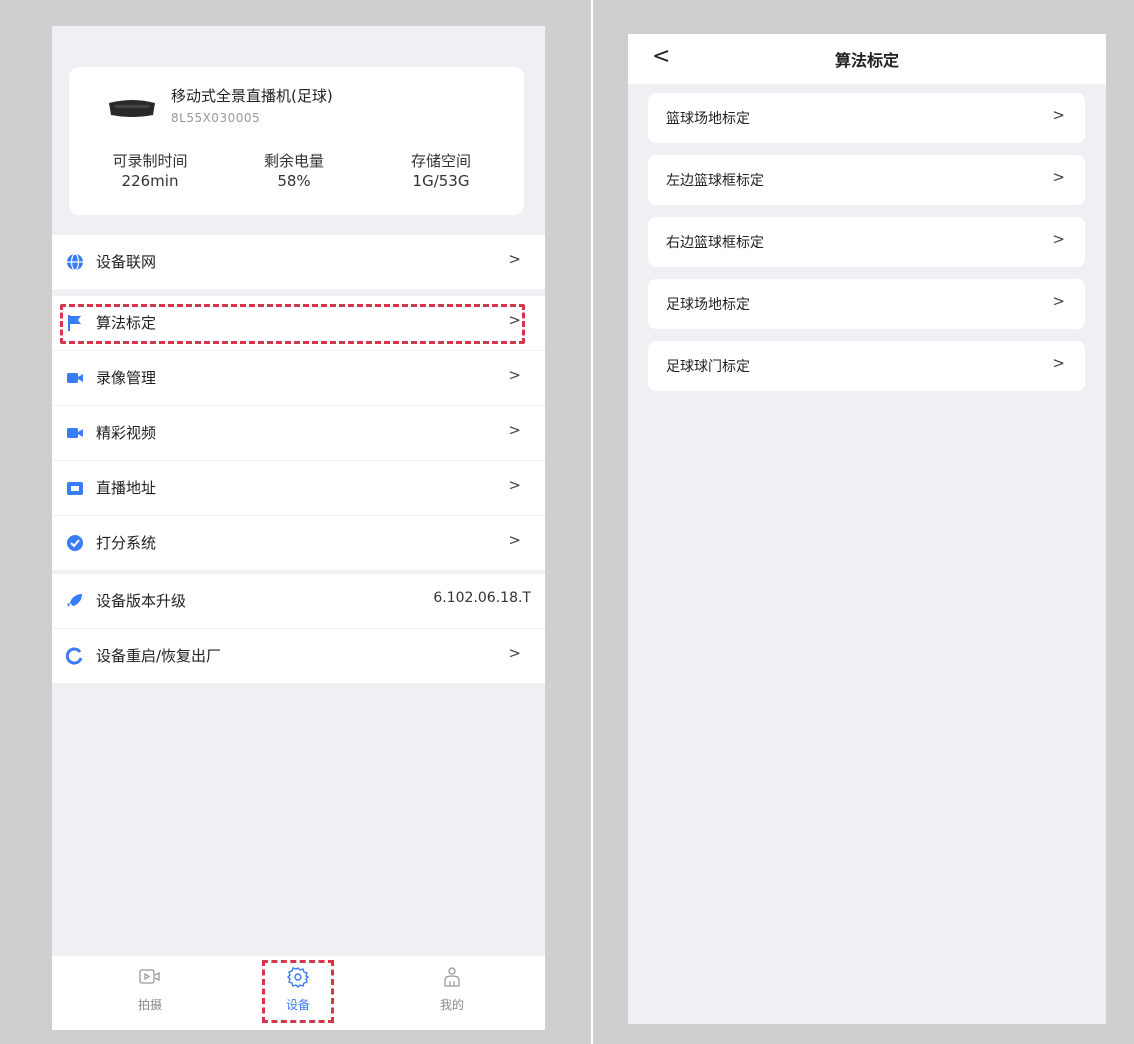 This screenshot has width=1134, height=1044. Describe the element at coordinates (866, 180) in the screenshot. I see `calibration-item-left-hoop: 左边篮球框标定 >` at that location.